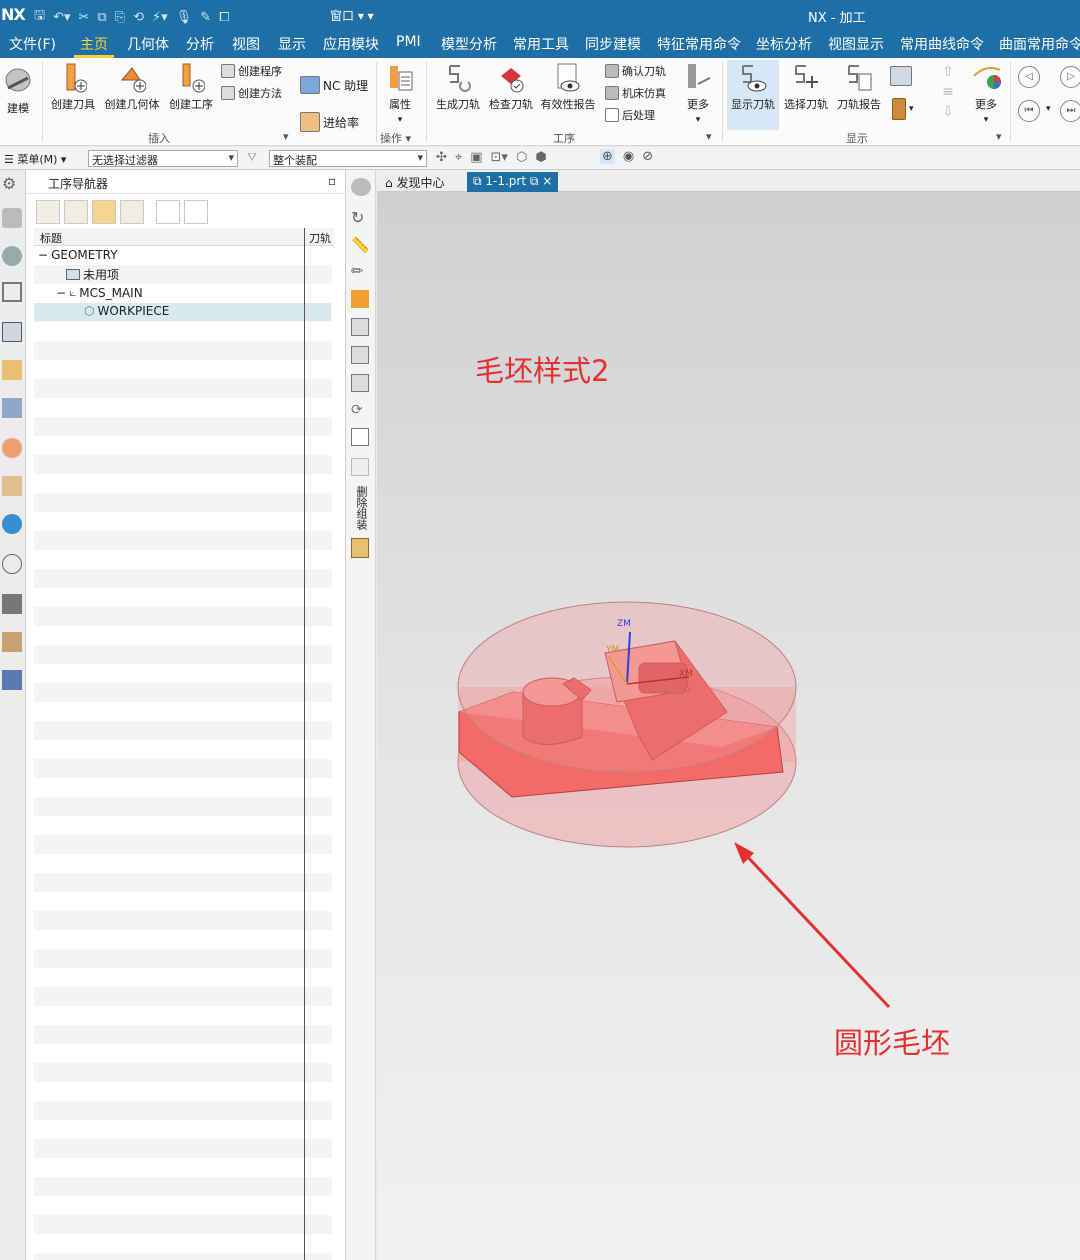 This screenshot has width=1080, height=1260. I want to click on menu-button: ☰ 菜单(M) ▾, so click(35, 159).